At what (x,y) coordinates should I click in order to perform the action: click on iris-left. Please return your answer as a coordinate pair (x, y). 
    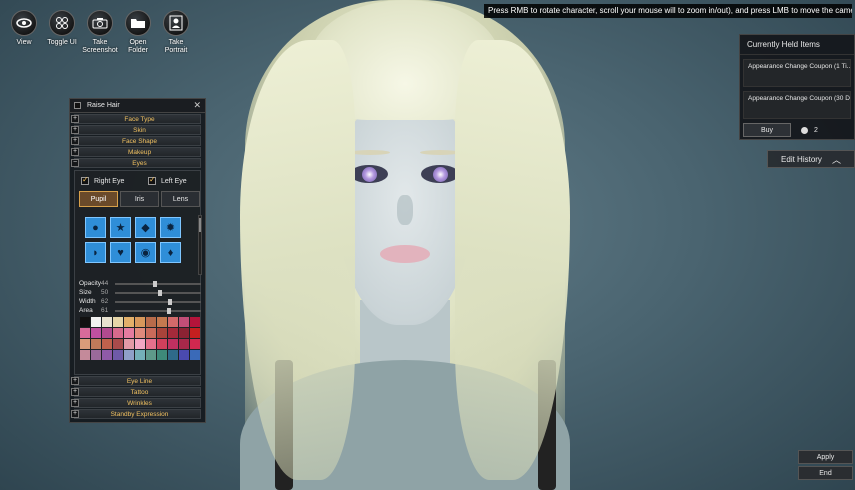
    Looking at the image, I should click on (369, 174).